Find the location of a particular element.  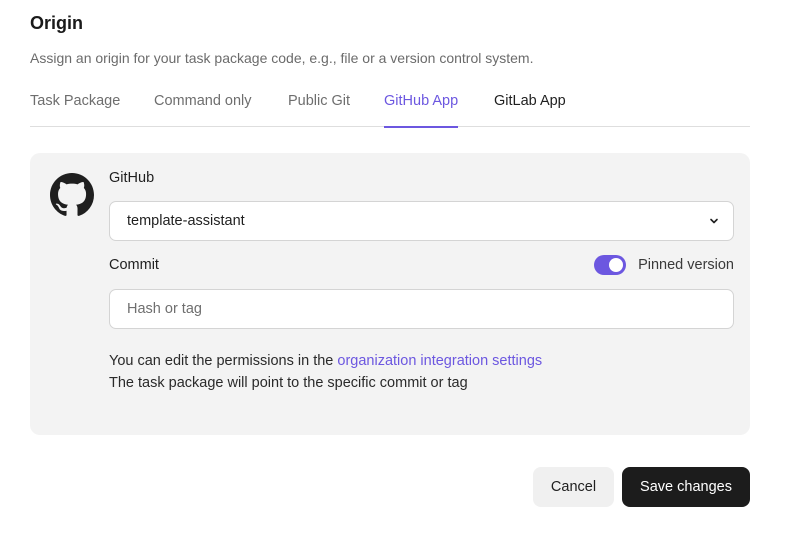

chevron-down-icon is located at coordinates (714, 221).